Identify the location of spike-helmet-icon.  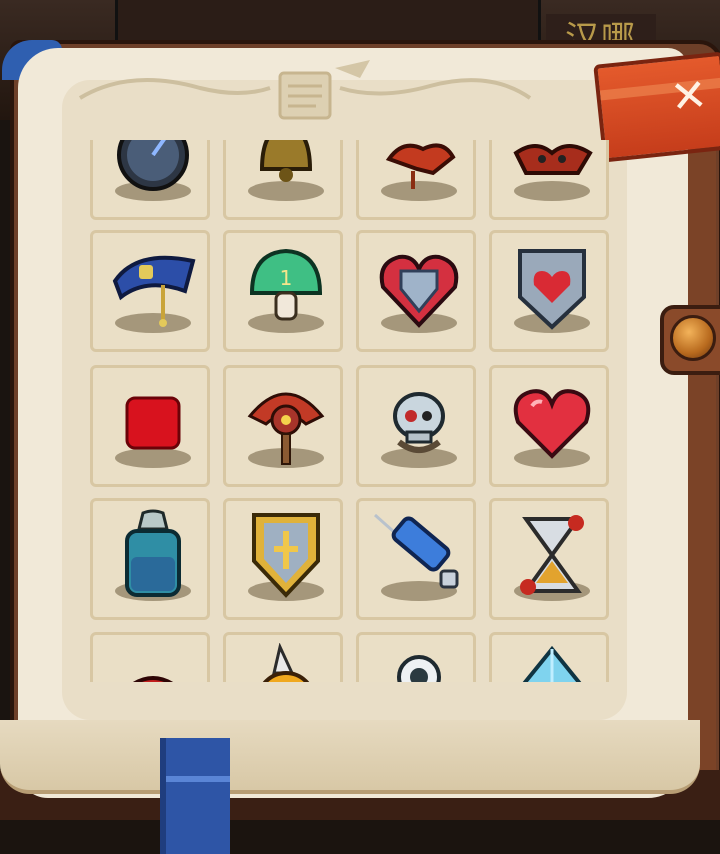
(286, 662).